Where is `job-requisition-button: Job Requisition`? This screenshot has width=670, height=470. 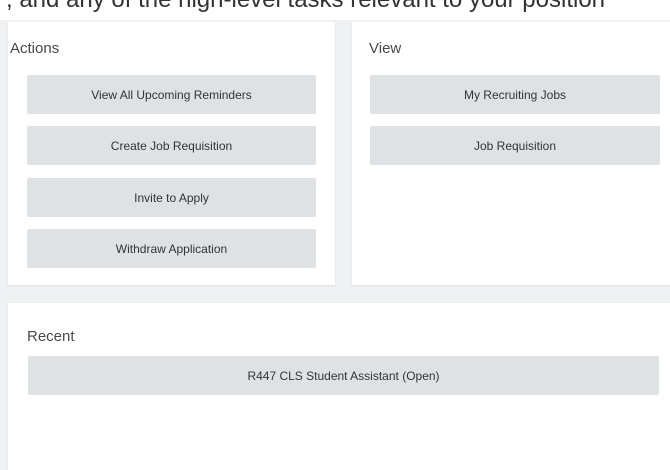
job-requisition-button: Job Requisition is located at coordinates (515, 145).